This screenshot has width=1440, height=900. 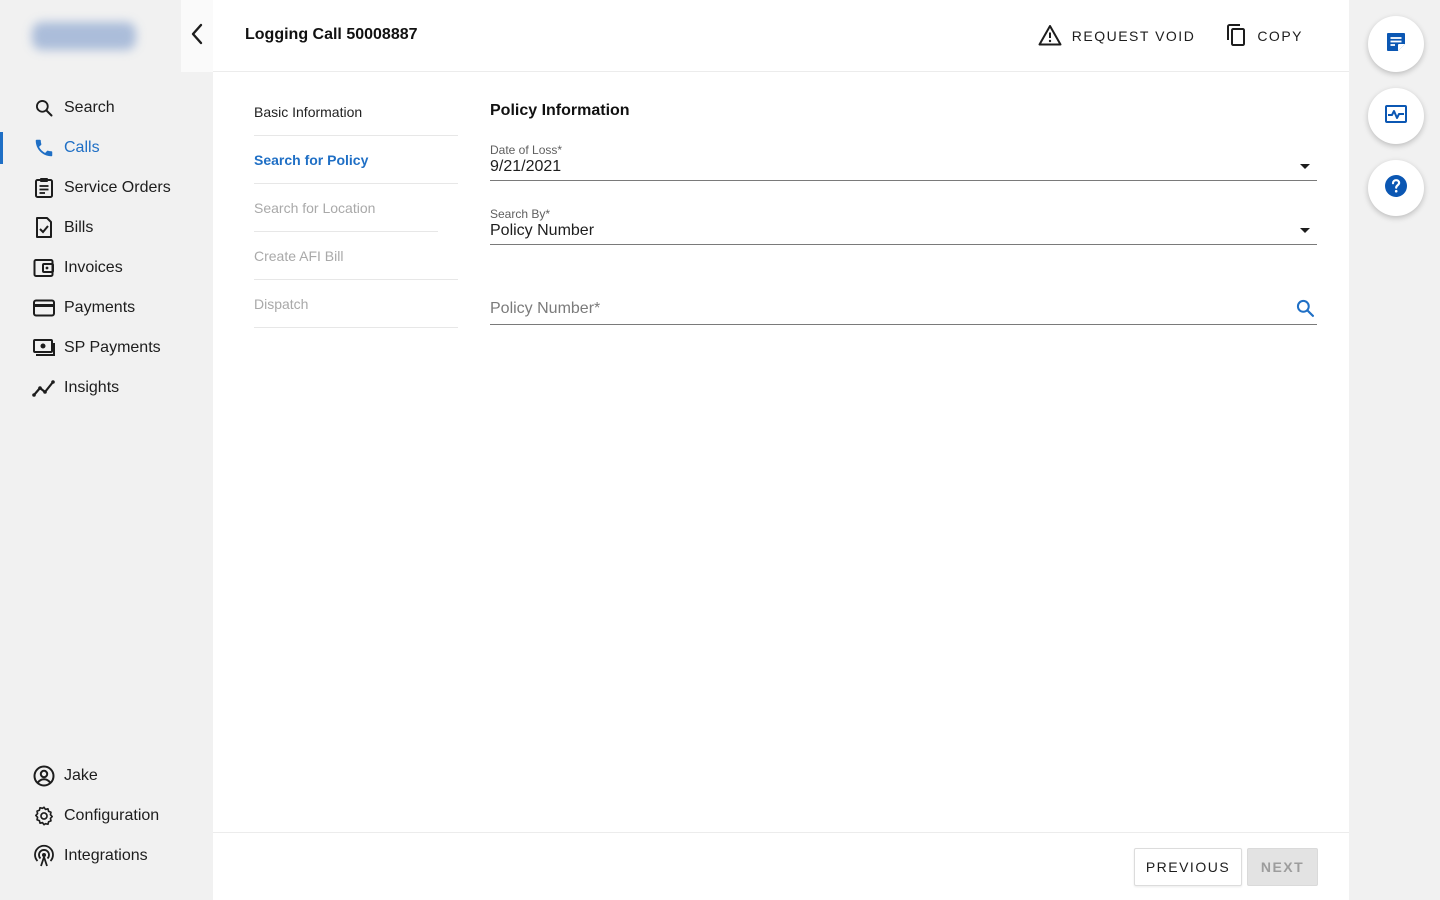 I want to click on sidebar-item-service-orders: Service Orders, so click(x=90, y=188).